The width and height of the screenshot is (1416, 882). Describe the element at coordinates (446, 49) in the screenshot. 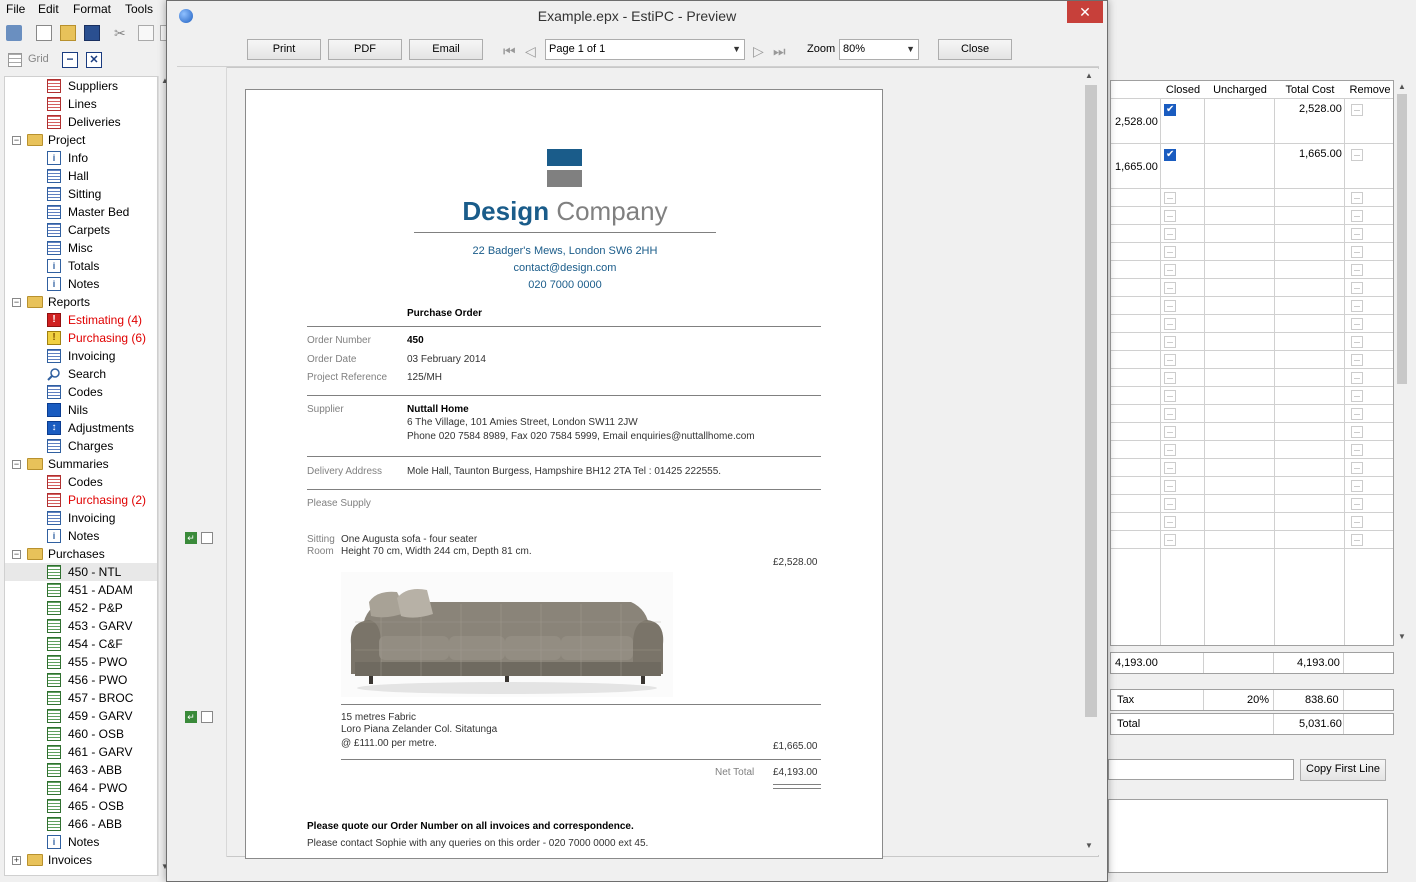

I see `email-button: Email` at that location.